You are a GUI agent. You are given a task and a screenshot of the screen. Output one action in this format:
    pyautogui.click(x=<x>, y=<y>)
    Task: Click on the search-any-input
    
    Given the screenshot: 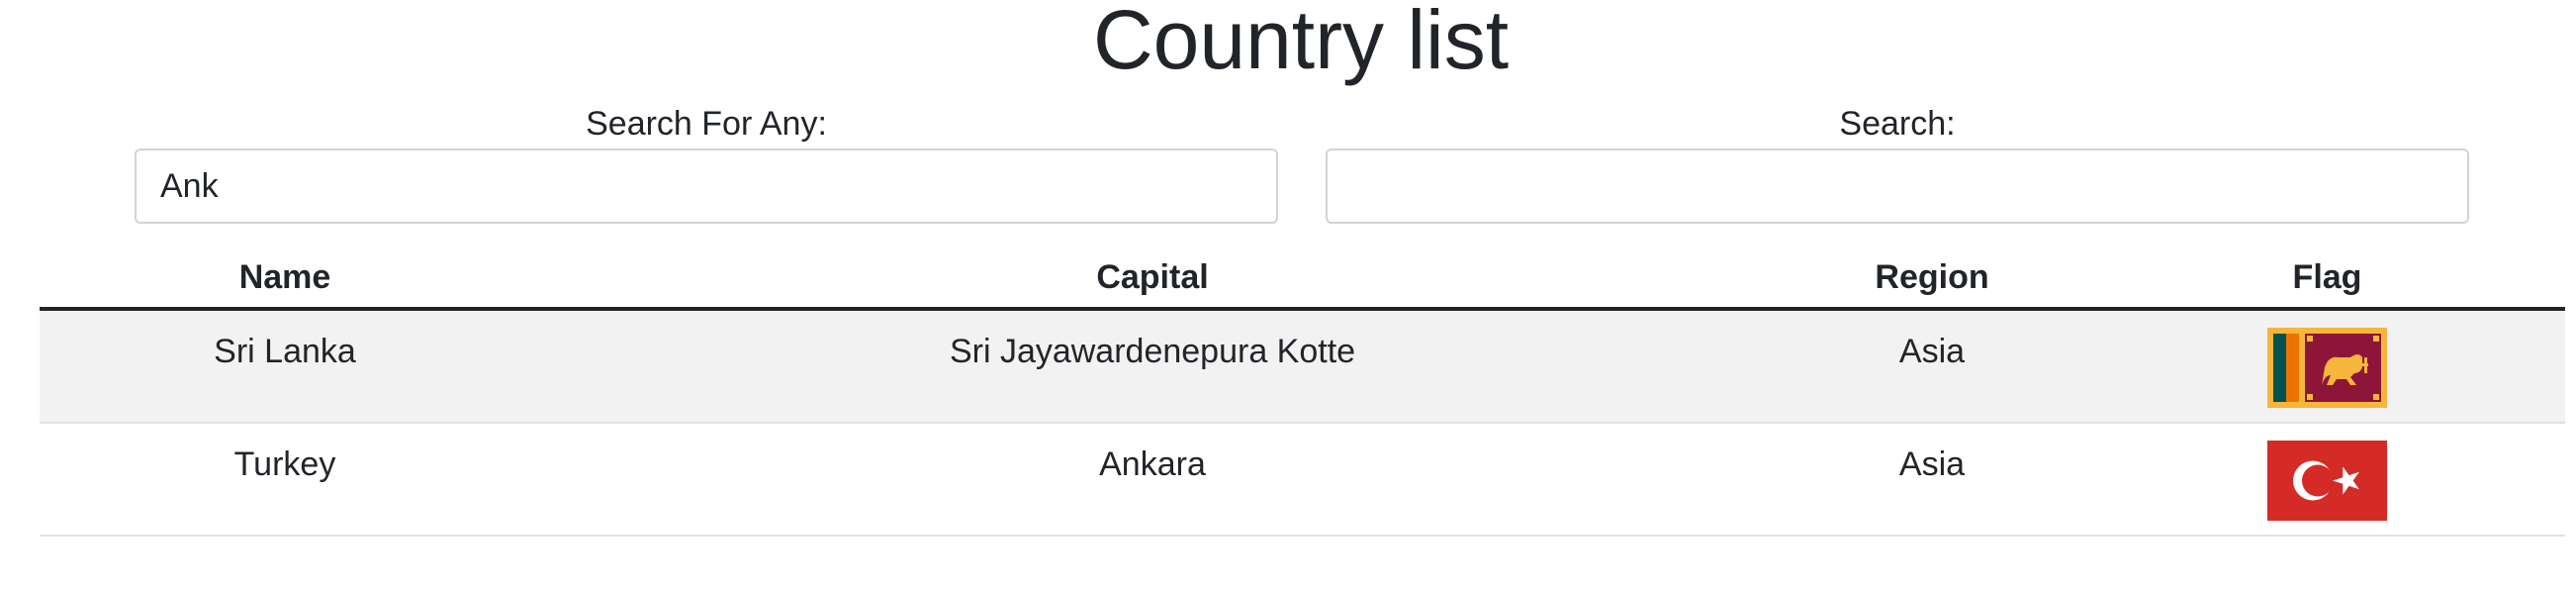 What is the action you would take?
    pyautogui.click(x=706, y=186)
    